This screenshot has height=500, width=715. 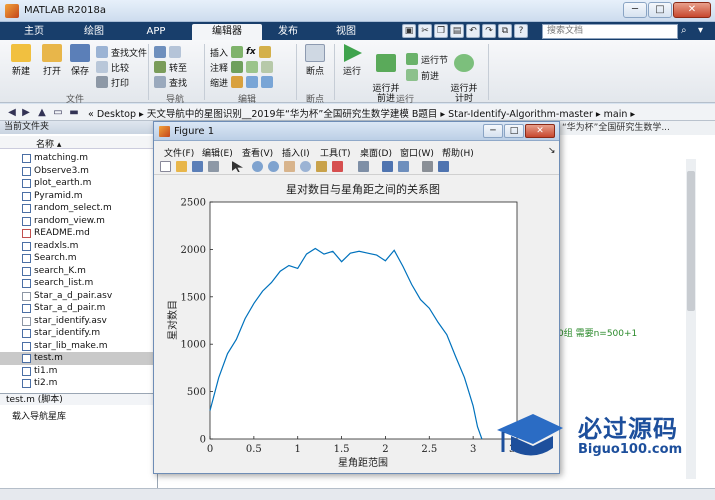 What do you see at coordinates (79, 196) in the screenshot?
I see `file-list-item: Pyramid.m` at bounding box center [79, 196].